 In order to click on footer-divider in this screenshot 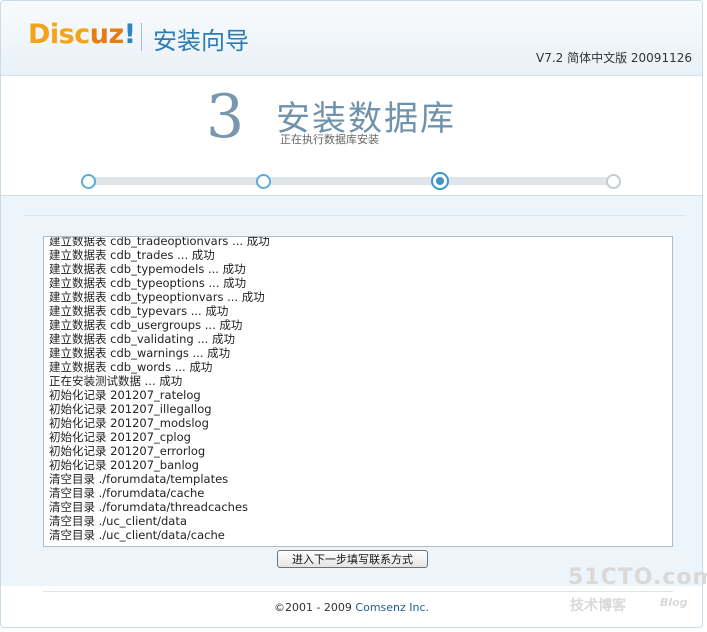, I will do `click(358, 591)`.